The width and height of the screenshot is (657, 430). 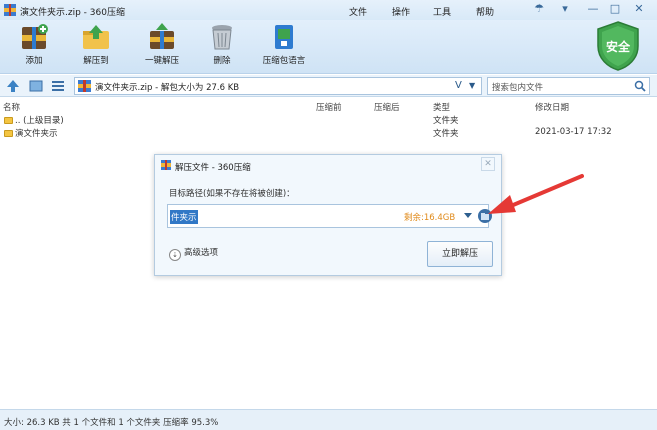 What do you see at coordinates (430, 218) in the screenshot?
I see `free-space: 剩余:16.4GB` at bounding box center [430, 218].